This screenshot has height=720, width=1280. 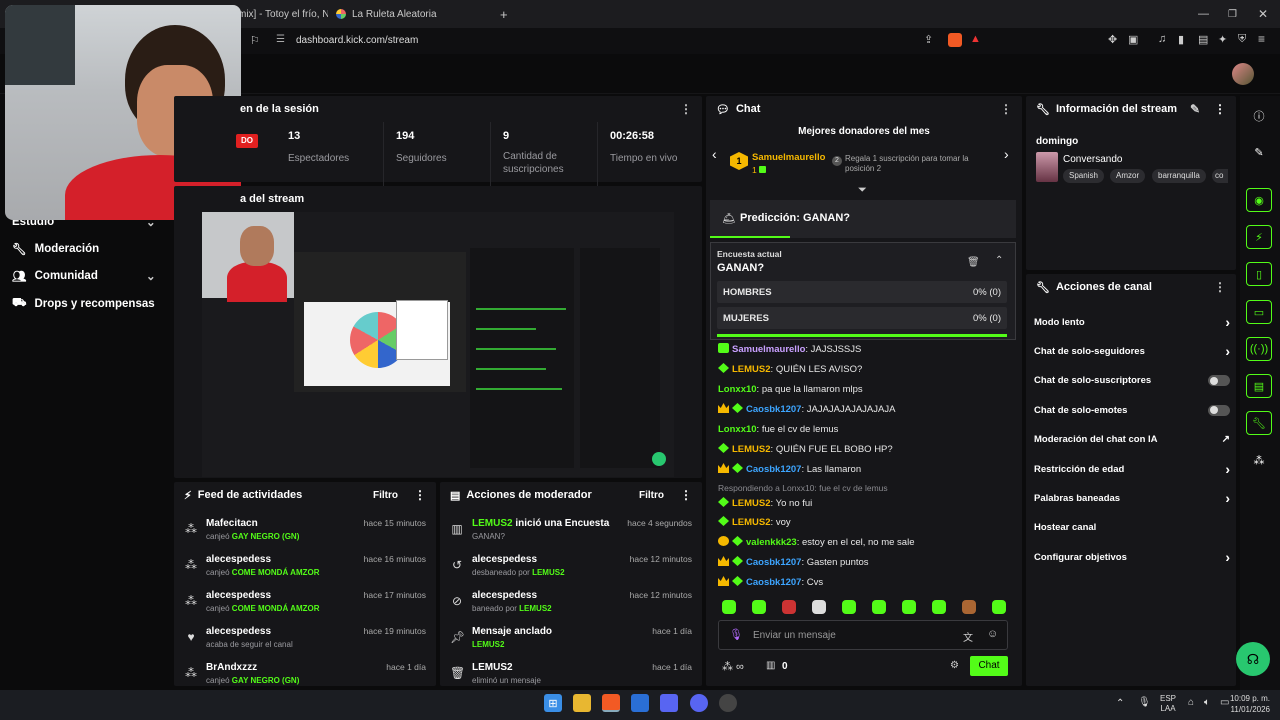 What do you see at coordinates (733, 666) in the screenshot?
I see `points-icon: ⁂ ∞` at bounding box center [733, 666].